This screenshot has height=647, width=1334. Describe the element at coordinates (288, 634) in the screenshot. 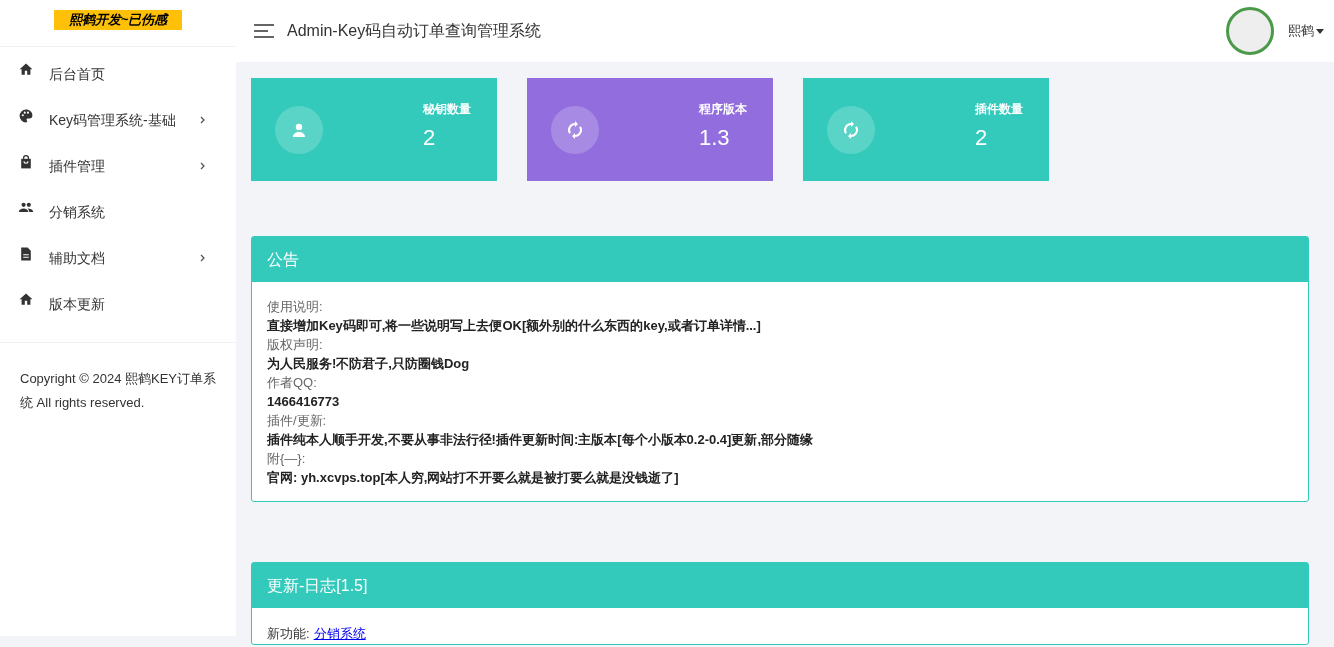

I see `feature-label: 新功能:` at that location.